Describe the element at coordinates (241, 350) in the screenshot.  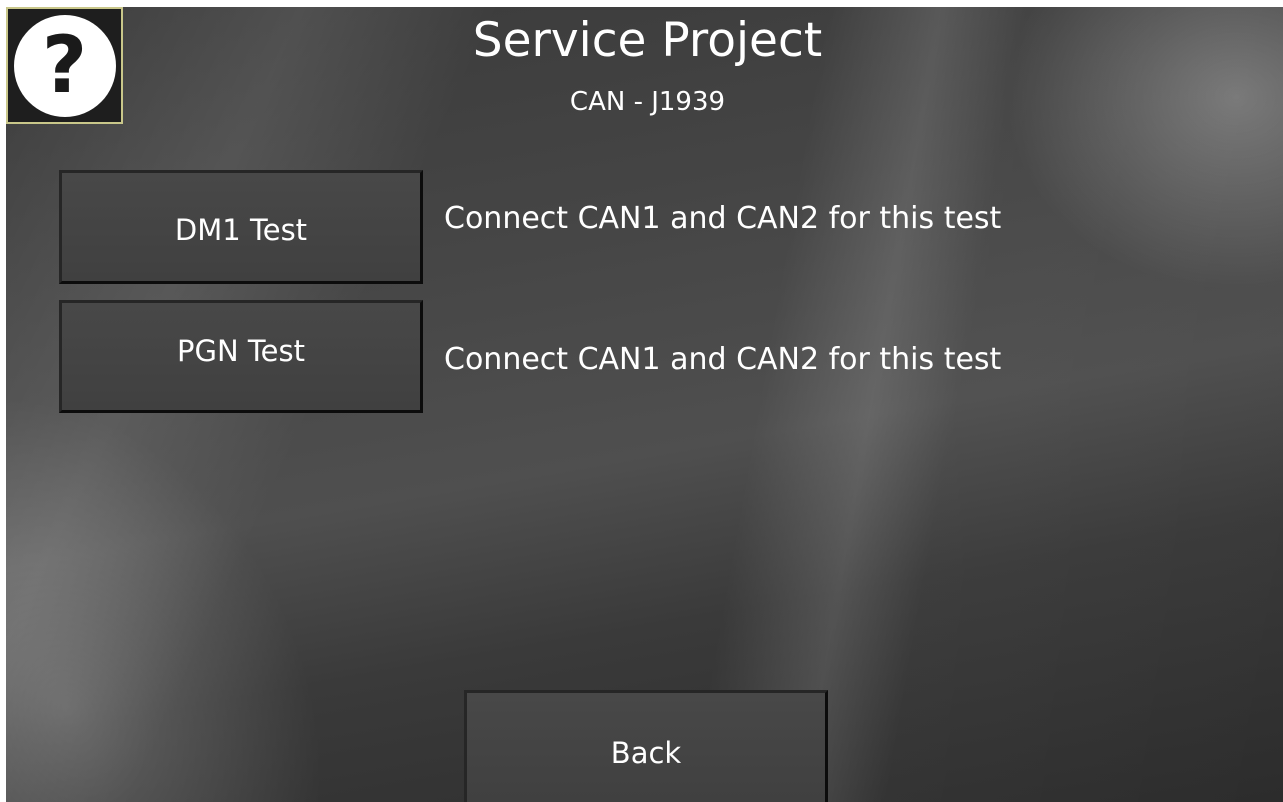
I see `pgn-test-button-label: PGN Test` at that location.